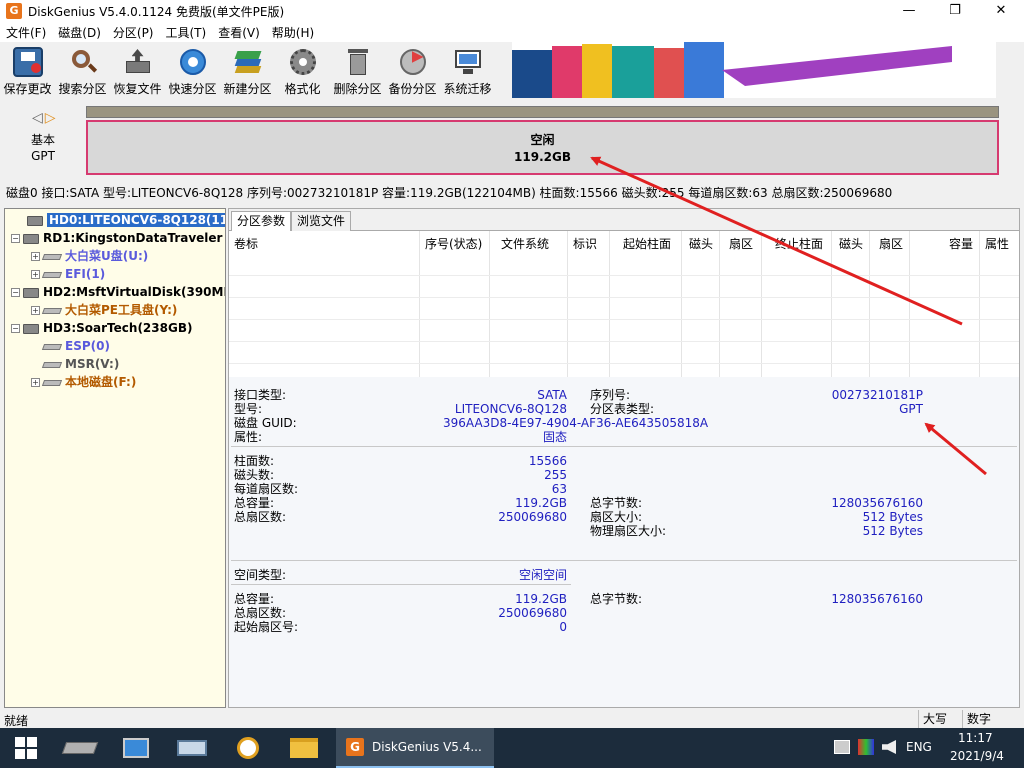  I want to click on col-end-cylinder: 终止柱面, so click(799, 243).